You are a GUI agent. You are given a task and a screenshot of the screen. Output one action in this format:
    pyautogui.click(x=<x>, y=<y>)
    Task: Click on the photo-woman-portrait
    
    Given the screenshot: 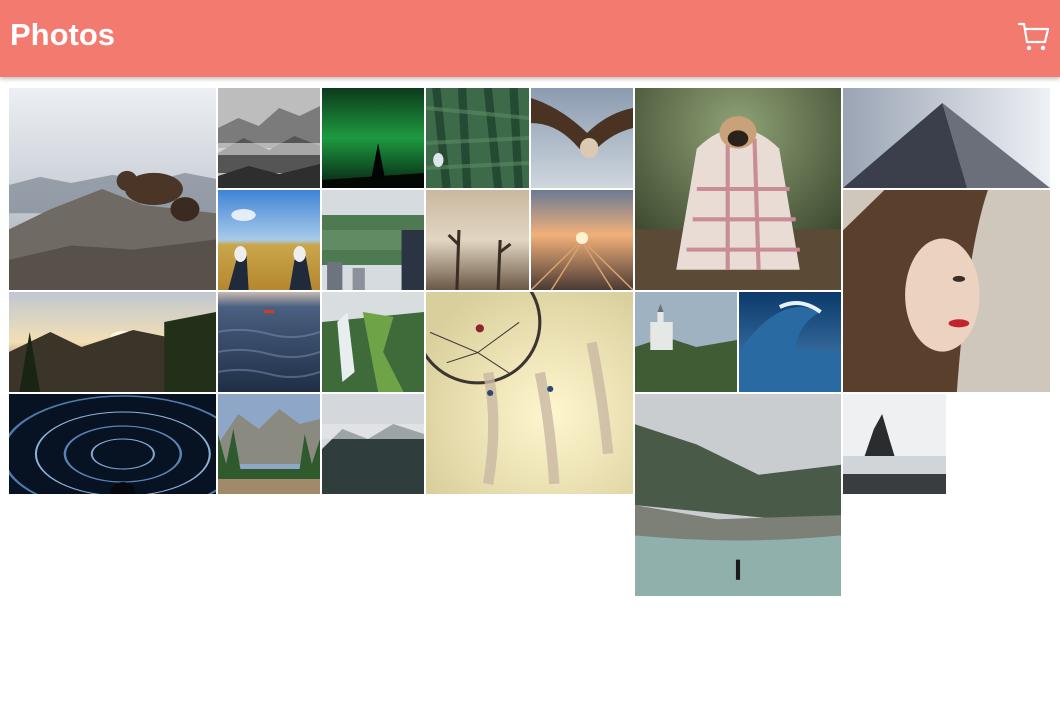 What is the action you would take?
    pyautogui.click(x=946, y=291)
    